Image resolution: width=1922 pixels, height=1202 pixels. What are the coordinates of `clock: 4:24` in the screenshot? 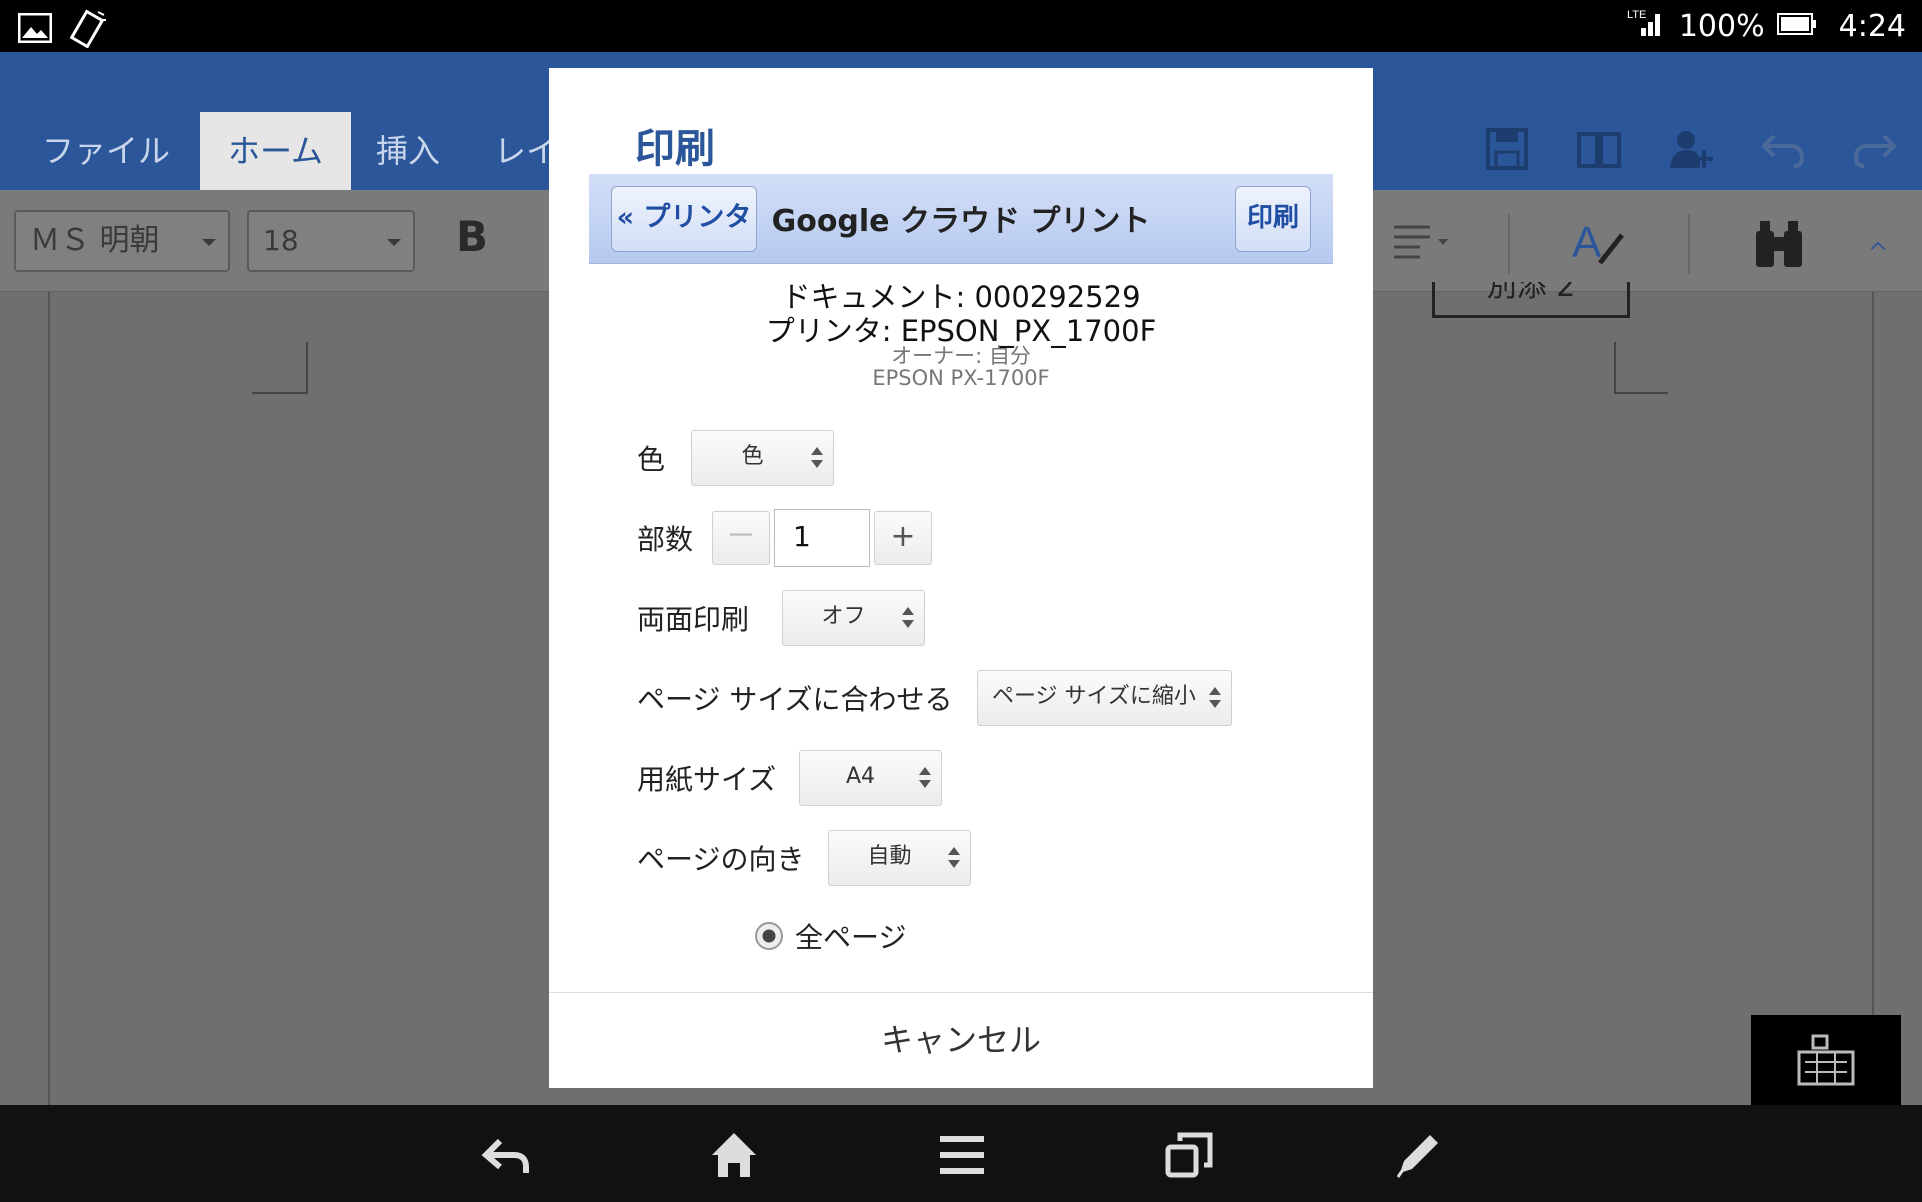 It's located at (1872, 26).